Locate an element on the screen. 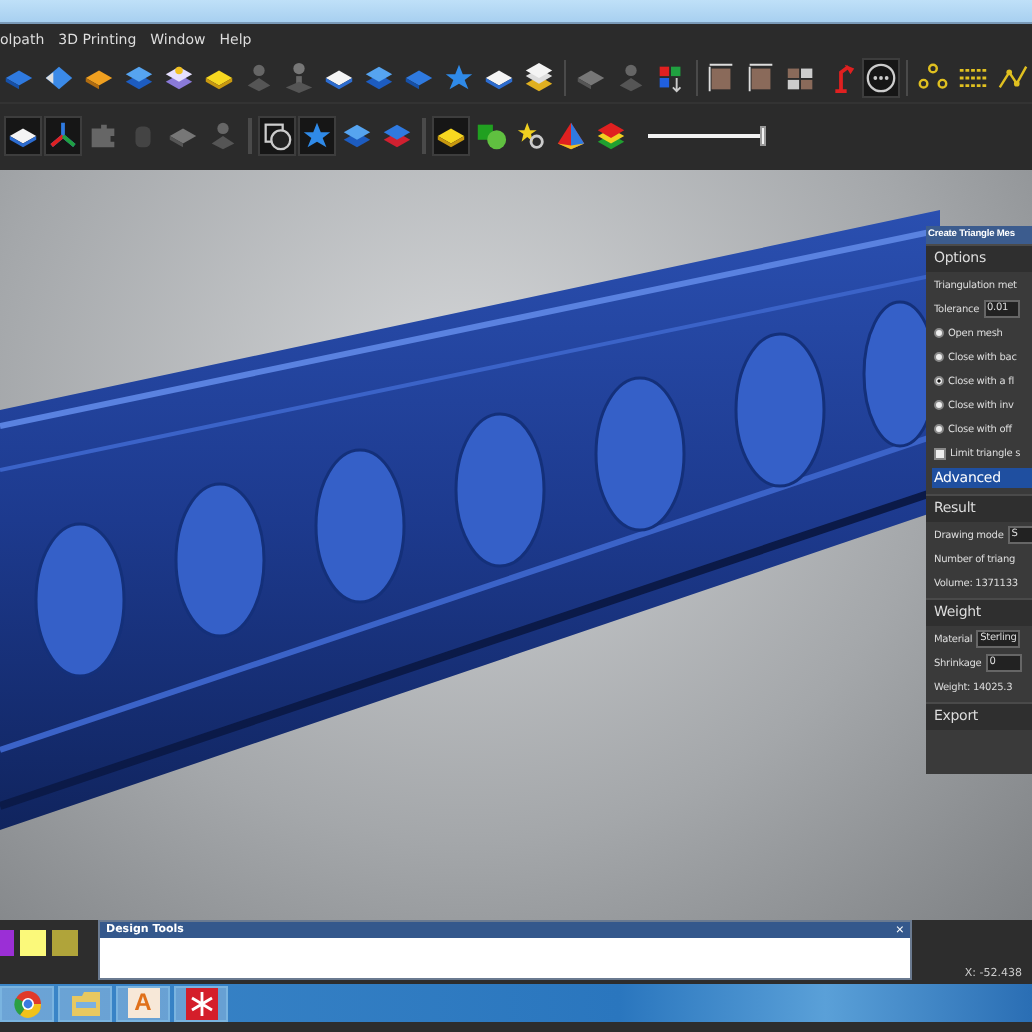 This screenshot has width=1032, height=1032. pyramid-icon is located at coordinates (571, 136).